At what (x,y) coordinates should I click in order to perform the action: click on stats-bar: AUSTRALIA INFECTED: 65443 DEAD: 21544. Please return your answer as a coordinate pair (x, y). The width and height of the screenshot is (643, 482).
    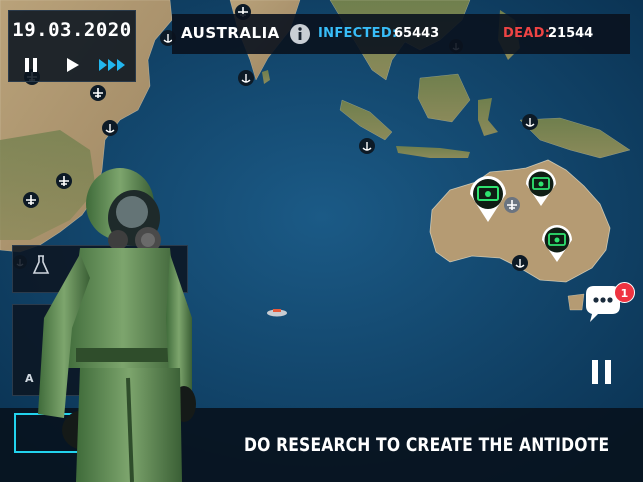
    Looking at the image, I should click on (401, 34).